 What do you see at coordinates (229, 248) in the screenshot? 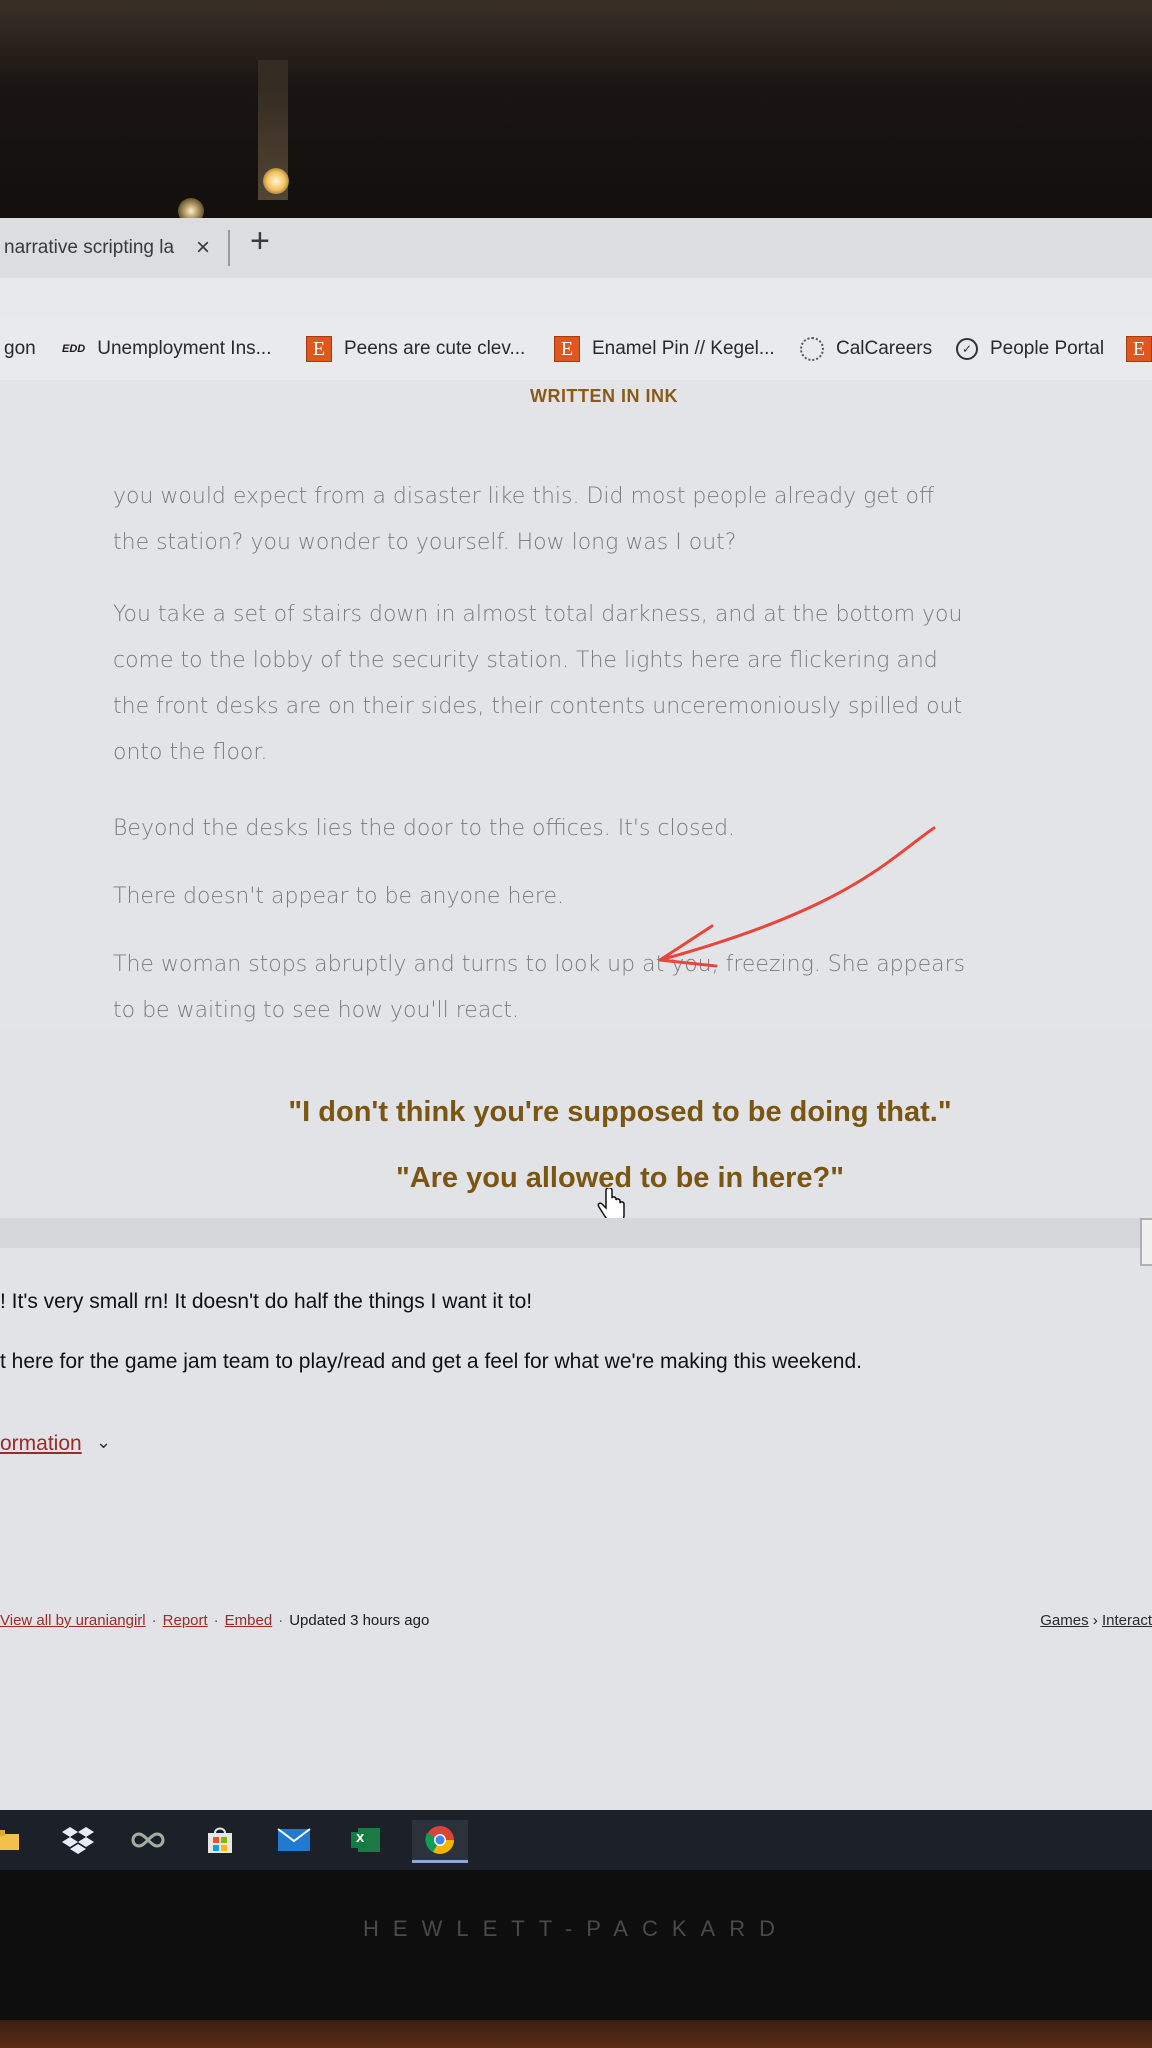
I see `tab-separator` at bounding box center [229, 248].